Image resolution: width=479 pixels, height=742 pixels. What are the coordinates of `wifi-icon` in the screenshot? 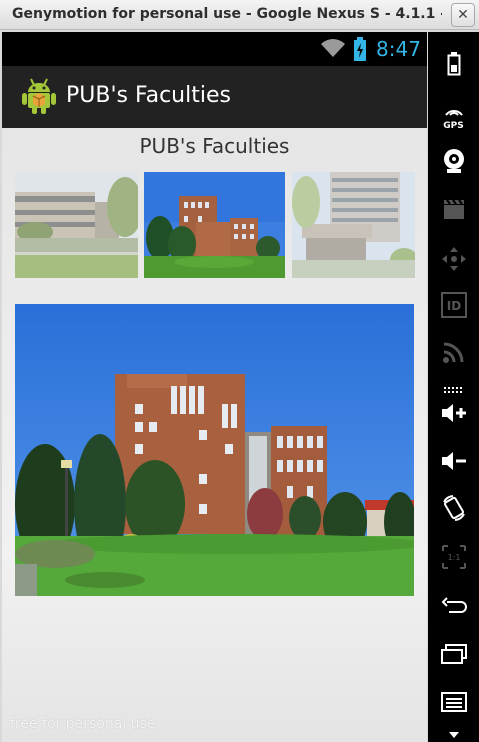 It's located at (333, 50).